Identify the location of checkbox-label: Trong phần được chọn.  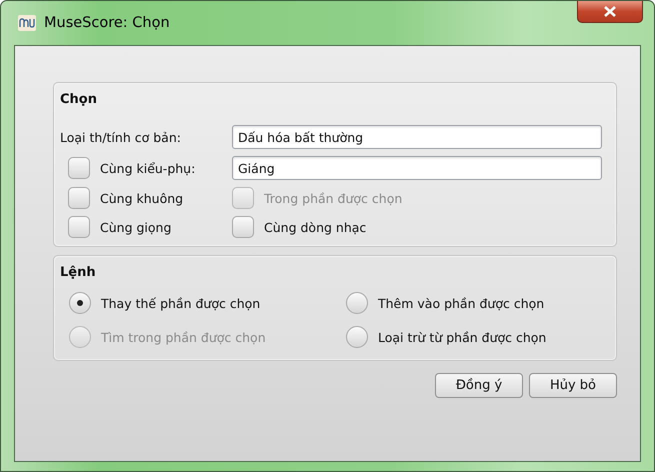
(333, 198).